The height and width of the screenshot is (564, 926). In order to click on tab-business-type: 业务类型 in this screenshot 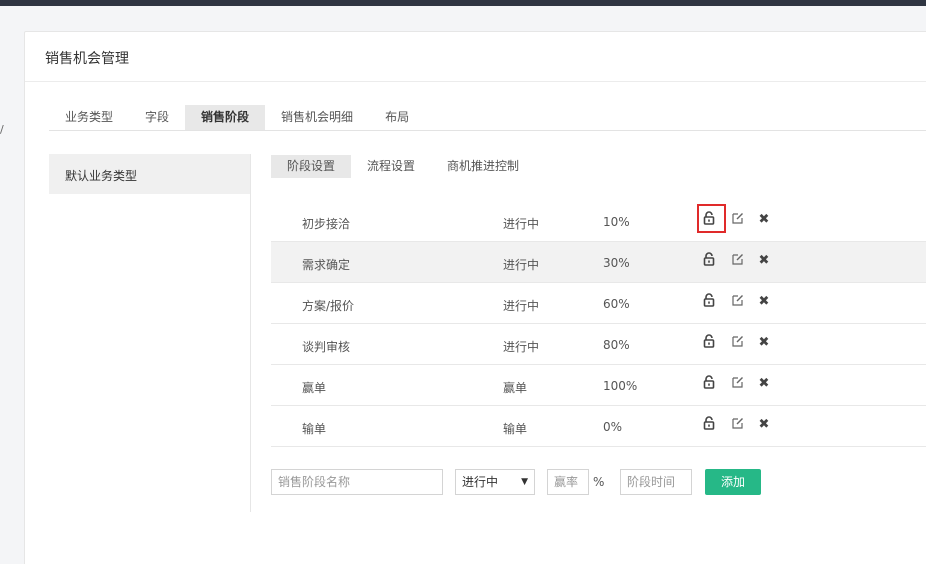, I will do `click(89, 117)`.